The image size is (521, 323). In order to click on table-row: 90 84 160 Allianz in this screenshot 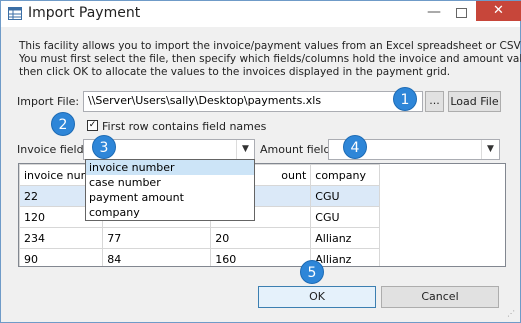, I will do `click(200, 257)`.